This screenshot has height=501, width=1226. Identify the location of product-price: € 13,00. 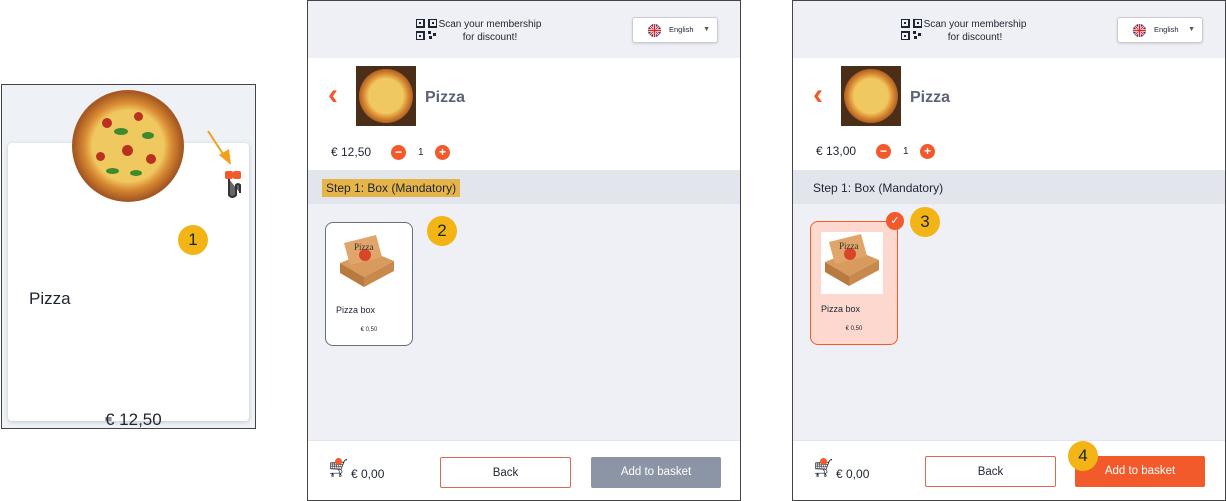
(836, 151).